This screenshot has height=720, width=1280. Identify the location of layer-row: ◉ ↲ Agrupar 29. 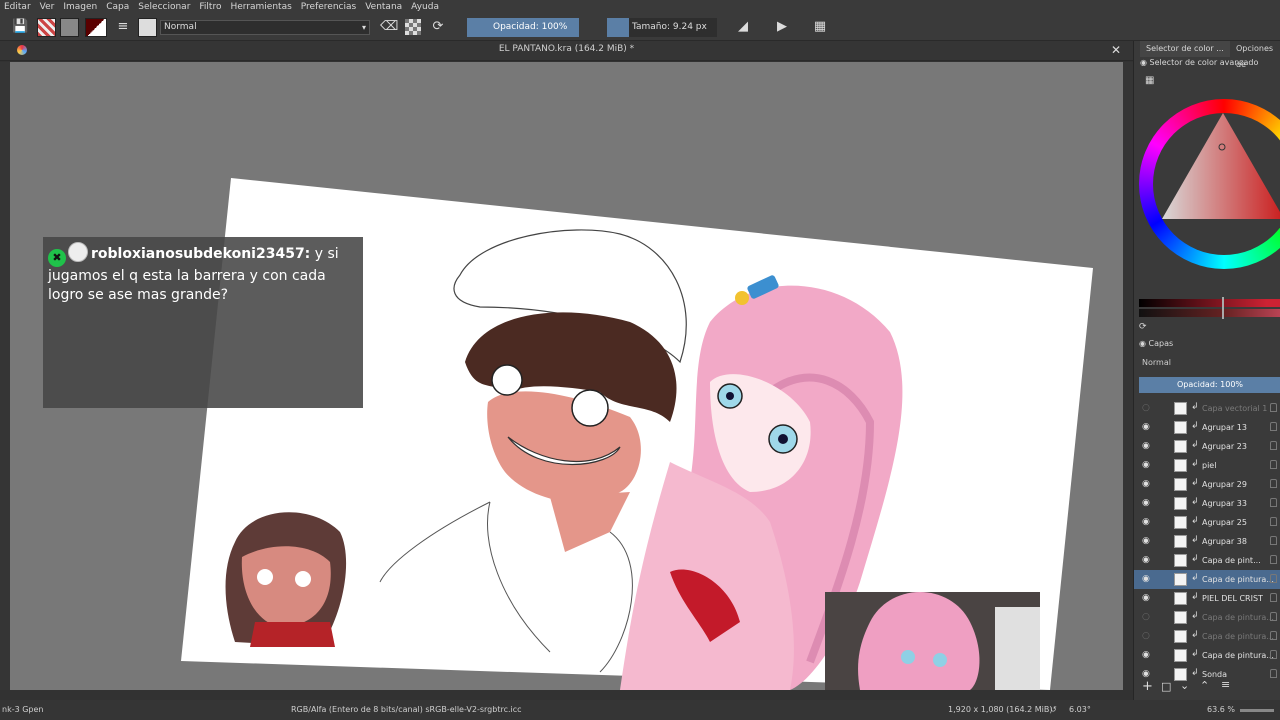
(1207, 484).